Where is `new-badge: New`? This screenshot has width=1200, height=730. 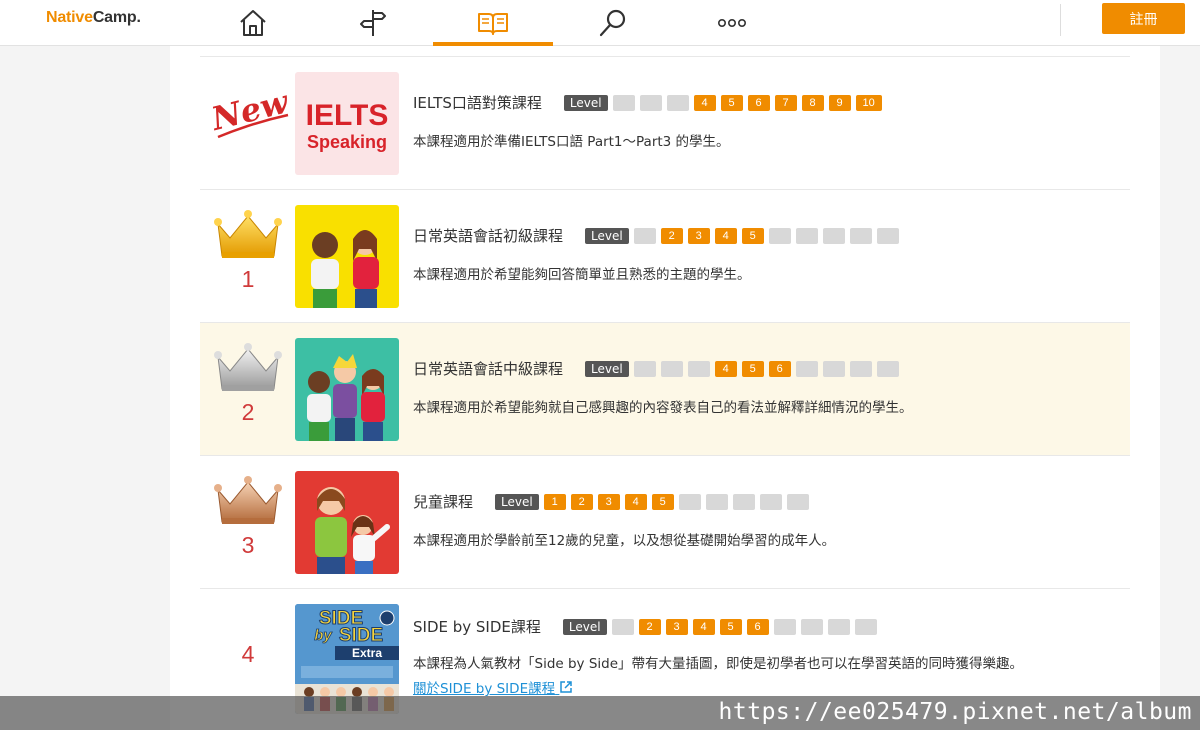 new-badge: New is located at coordinates (250, 129).